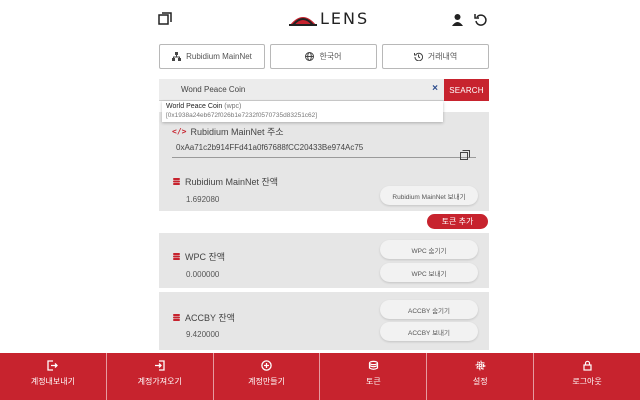 The height and width of the screenshot is (400, 640). What do you see at coordinates (480, 381) in the screenshot?
I see `nav-label: 설정` at bounding box center [480, 381].